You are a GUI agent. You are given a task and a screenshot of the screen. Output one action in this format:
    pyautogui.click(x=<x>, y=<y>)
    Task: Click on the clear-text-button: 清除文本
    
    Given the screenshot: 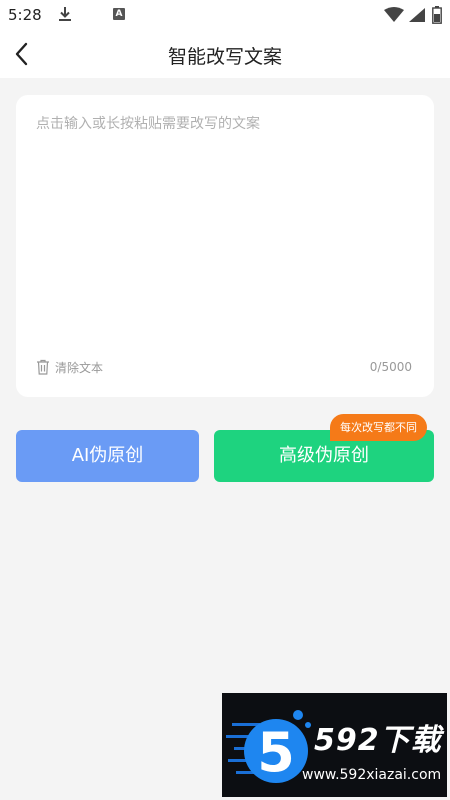 What is the action you would take?
    pyautogui.click(x=69, y=367)
    